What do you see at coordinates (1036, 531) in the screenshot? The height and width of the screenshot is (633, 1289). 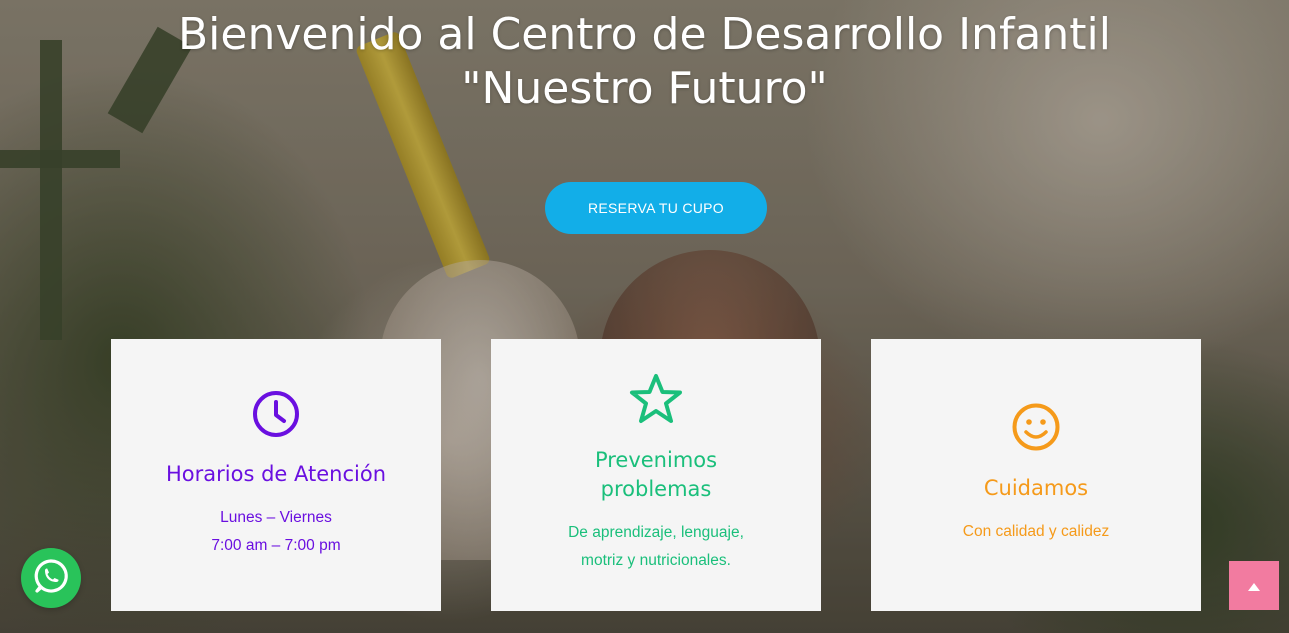 I see `card-text-line: Con calidad y calidez` at bounding box center [1036, 531].